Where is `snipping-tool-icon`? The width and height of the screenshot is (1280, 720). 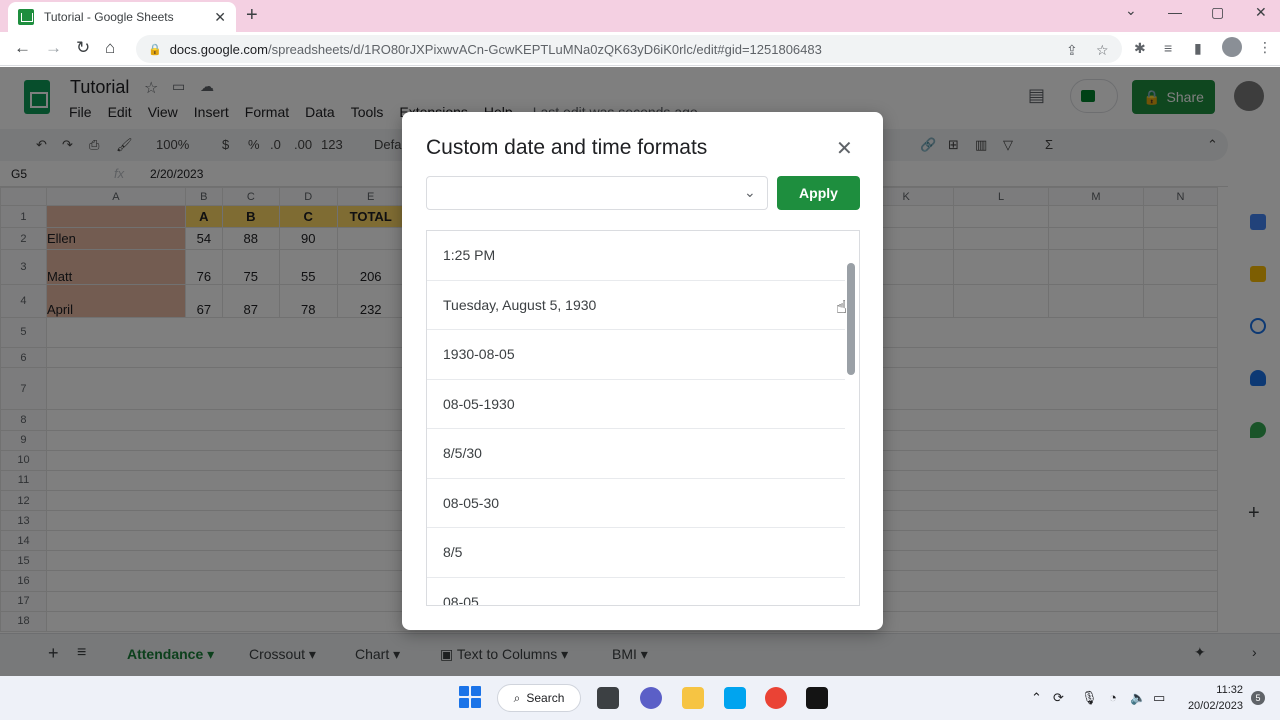
snipping-tool-icon is located at coordinates (735, 698).